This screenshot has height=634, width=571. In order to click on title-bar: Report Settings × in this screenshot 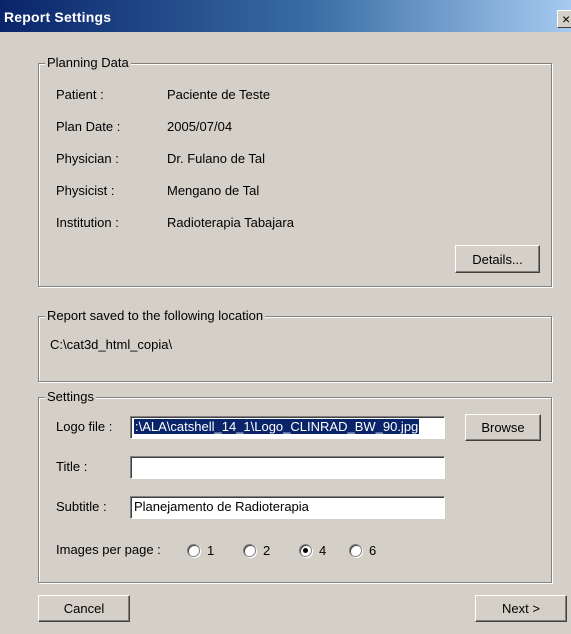, I will do `click(285, 16)`.